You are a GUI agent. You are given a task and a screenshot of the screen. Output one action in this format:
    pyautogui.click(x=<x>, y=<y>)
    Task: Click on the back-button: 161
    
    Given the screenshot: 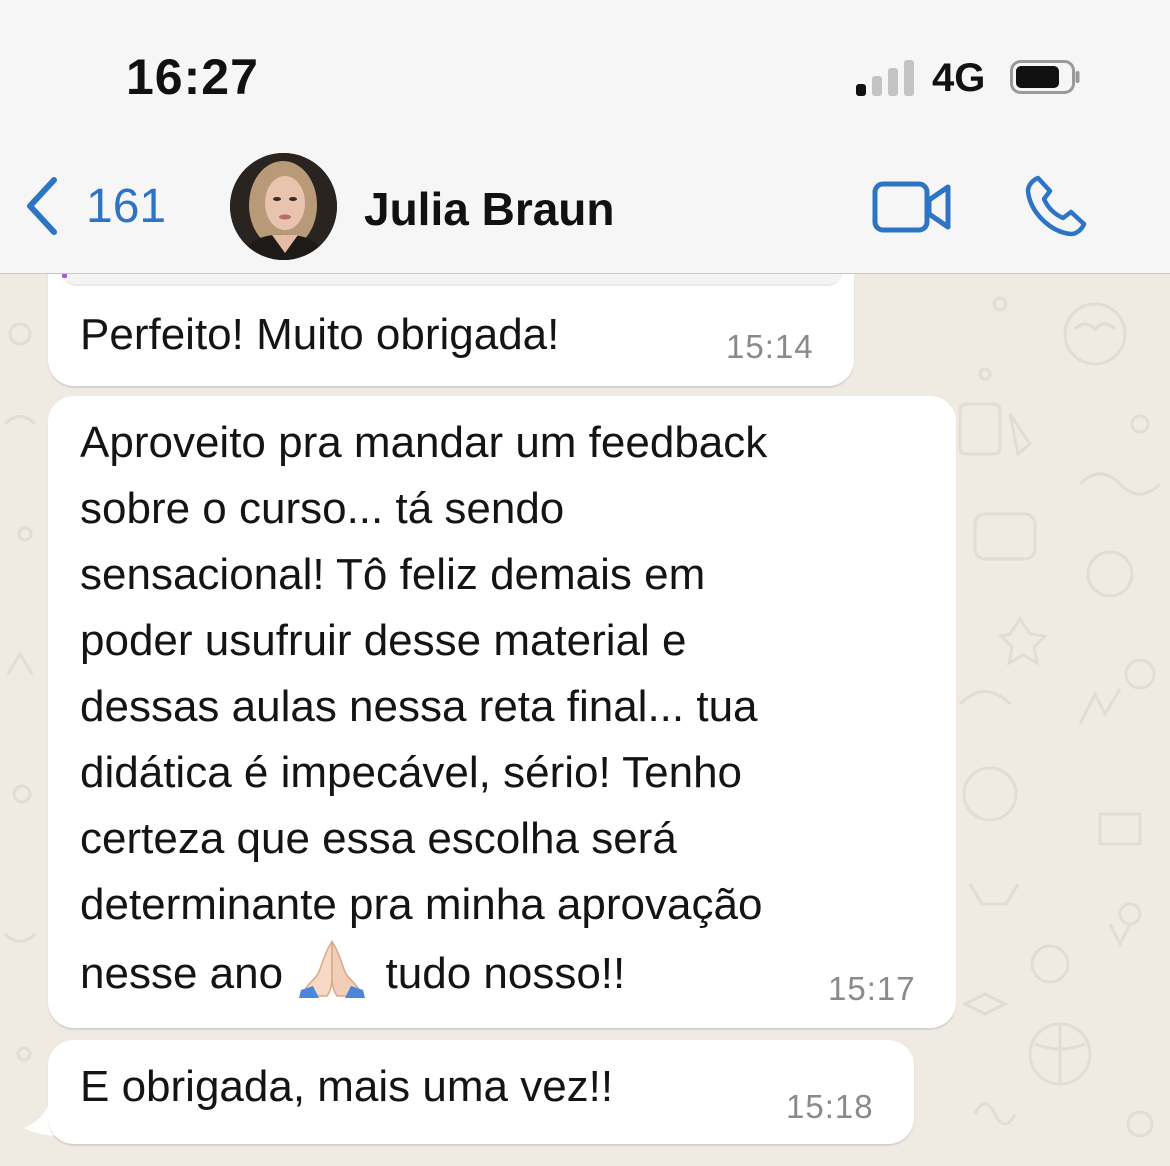 What is the action you would take?
    pyautogui.click(x=94, y=206)
    